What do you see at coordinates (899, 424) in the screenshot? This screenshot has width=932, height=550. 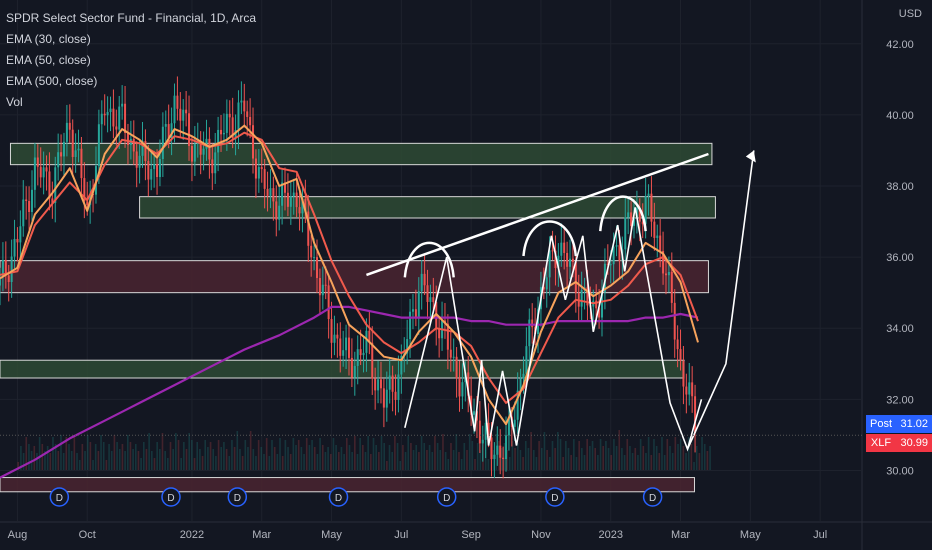 I see `post-market-price-label: Post 31.02` at bounding box center [899, 424].